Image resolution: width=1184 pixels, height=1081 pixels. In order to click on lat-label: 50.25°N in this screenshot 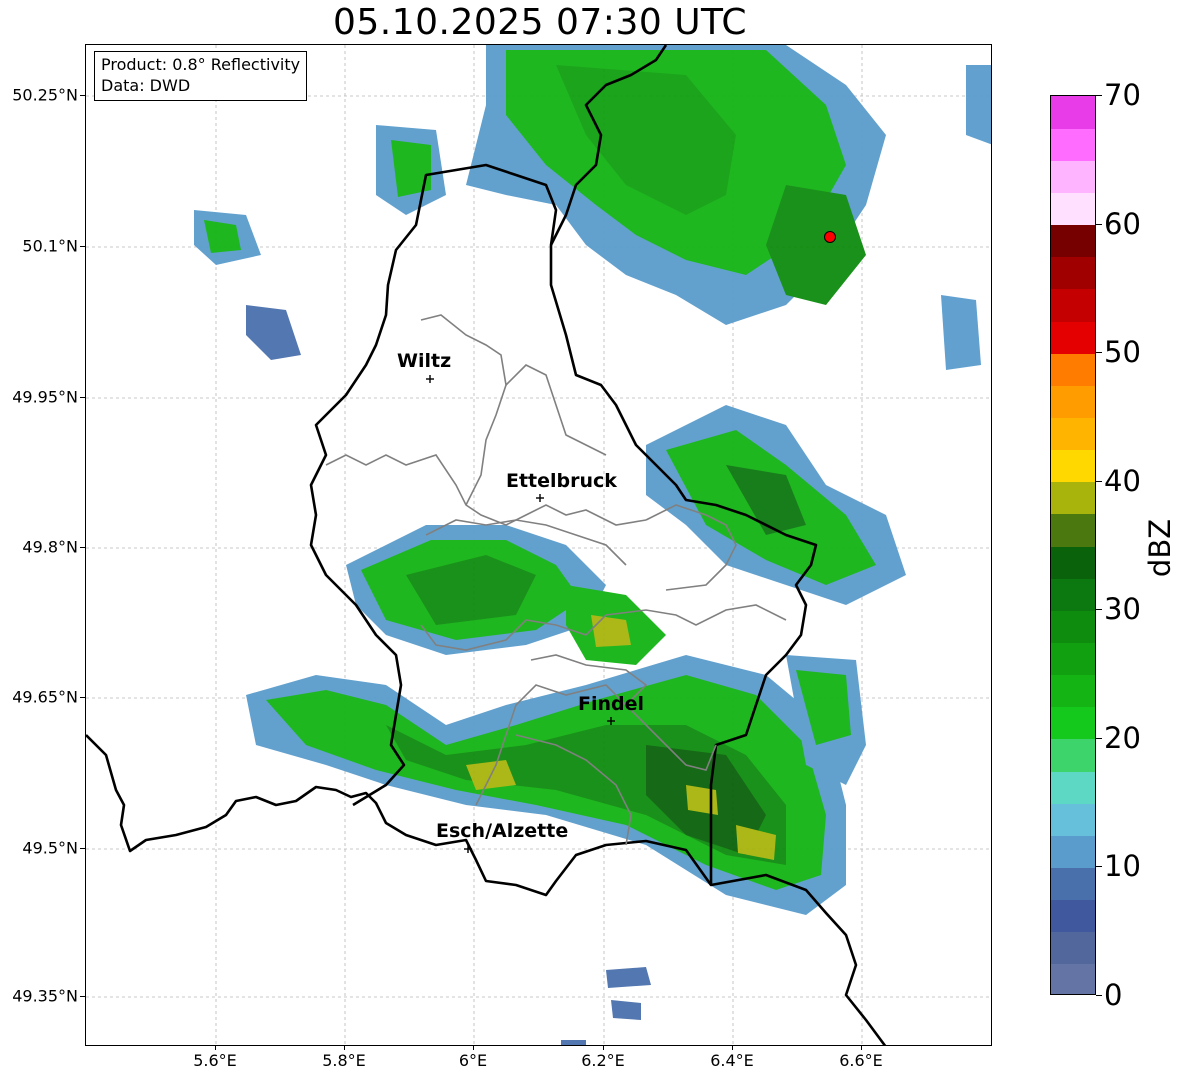, I will do `click(45, 95)`.